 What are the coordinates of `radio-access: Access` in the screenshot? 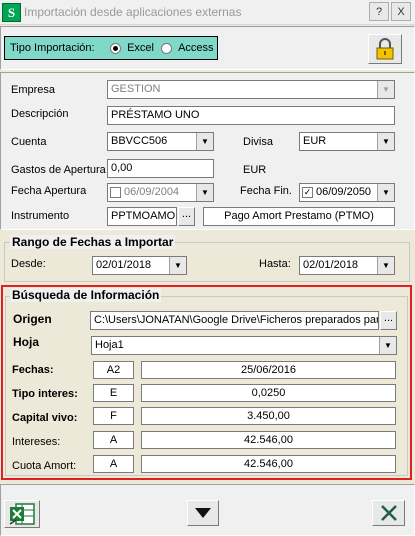 It's located at (187, 48).